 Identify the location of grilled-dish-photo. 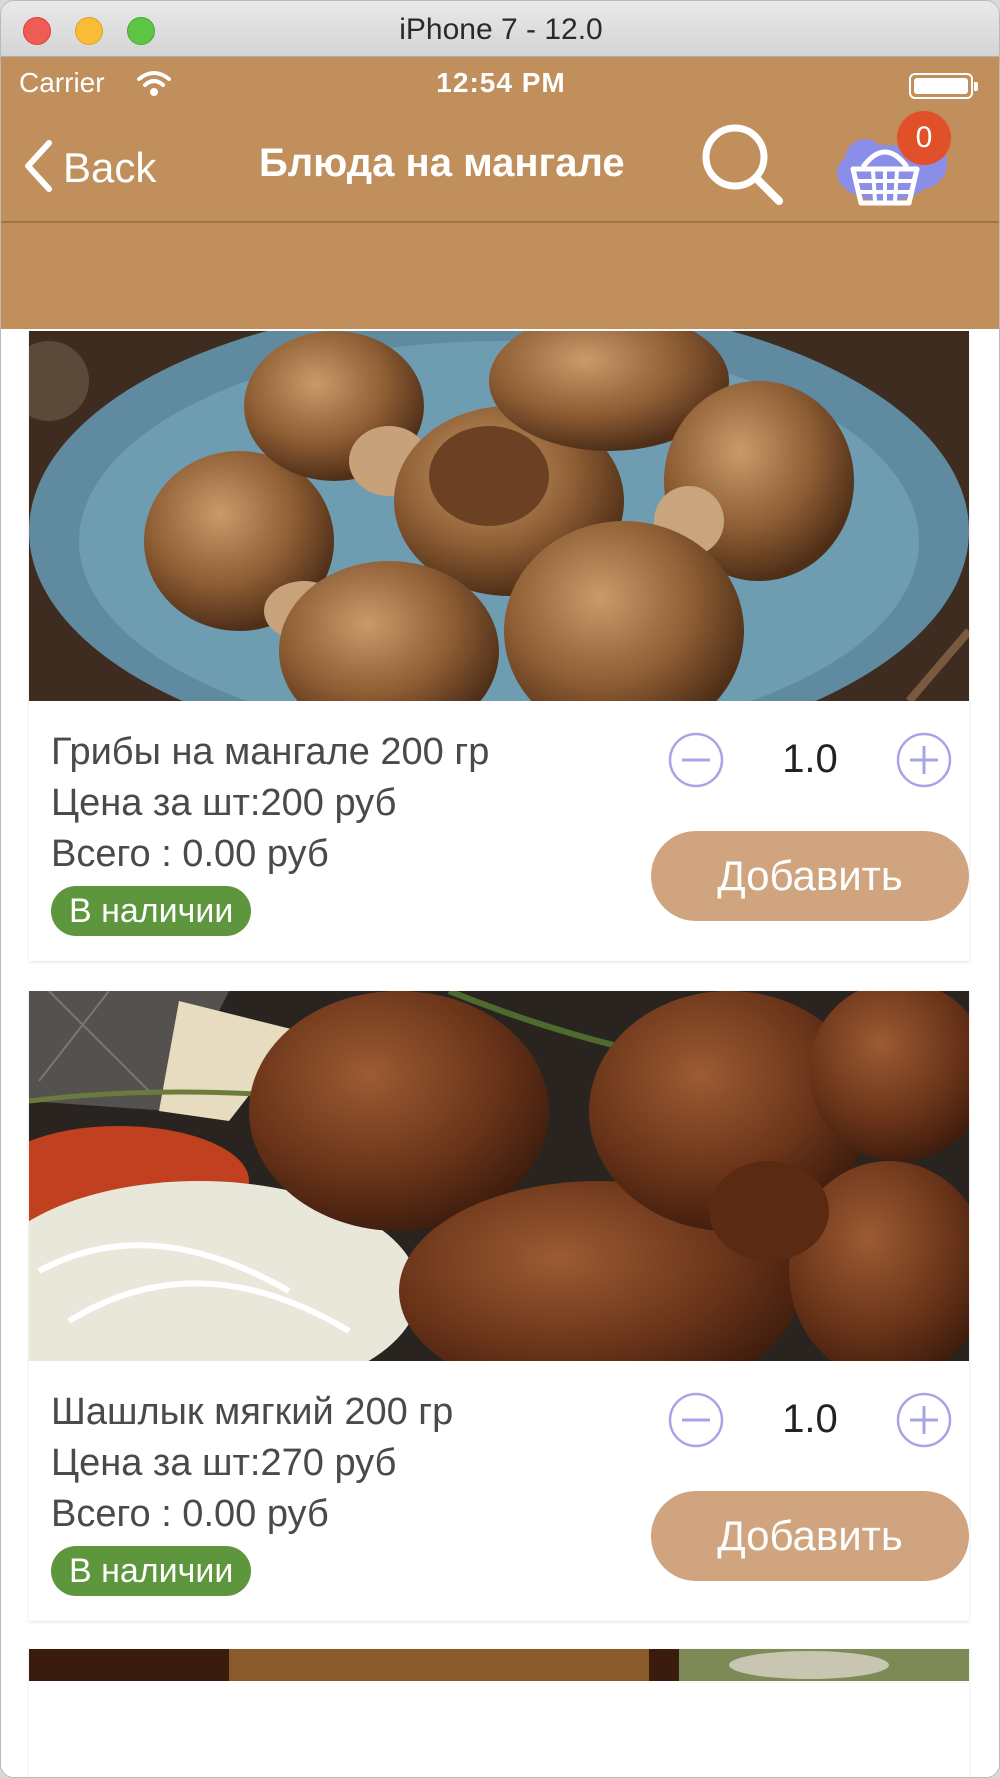
(499, 1665).